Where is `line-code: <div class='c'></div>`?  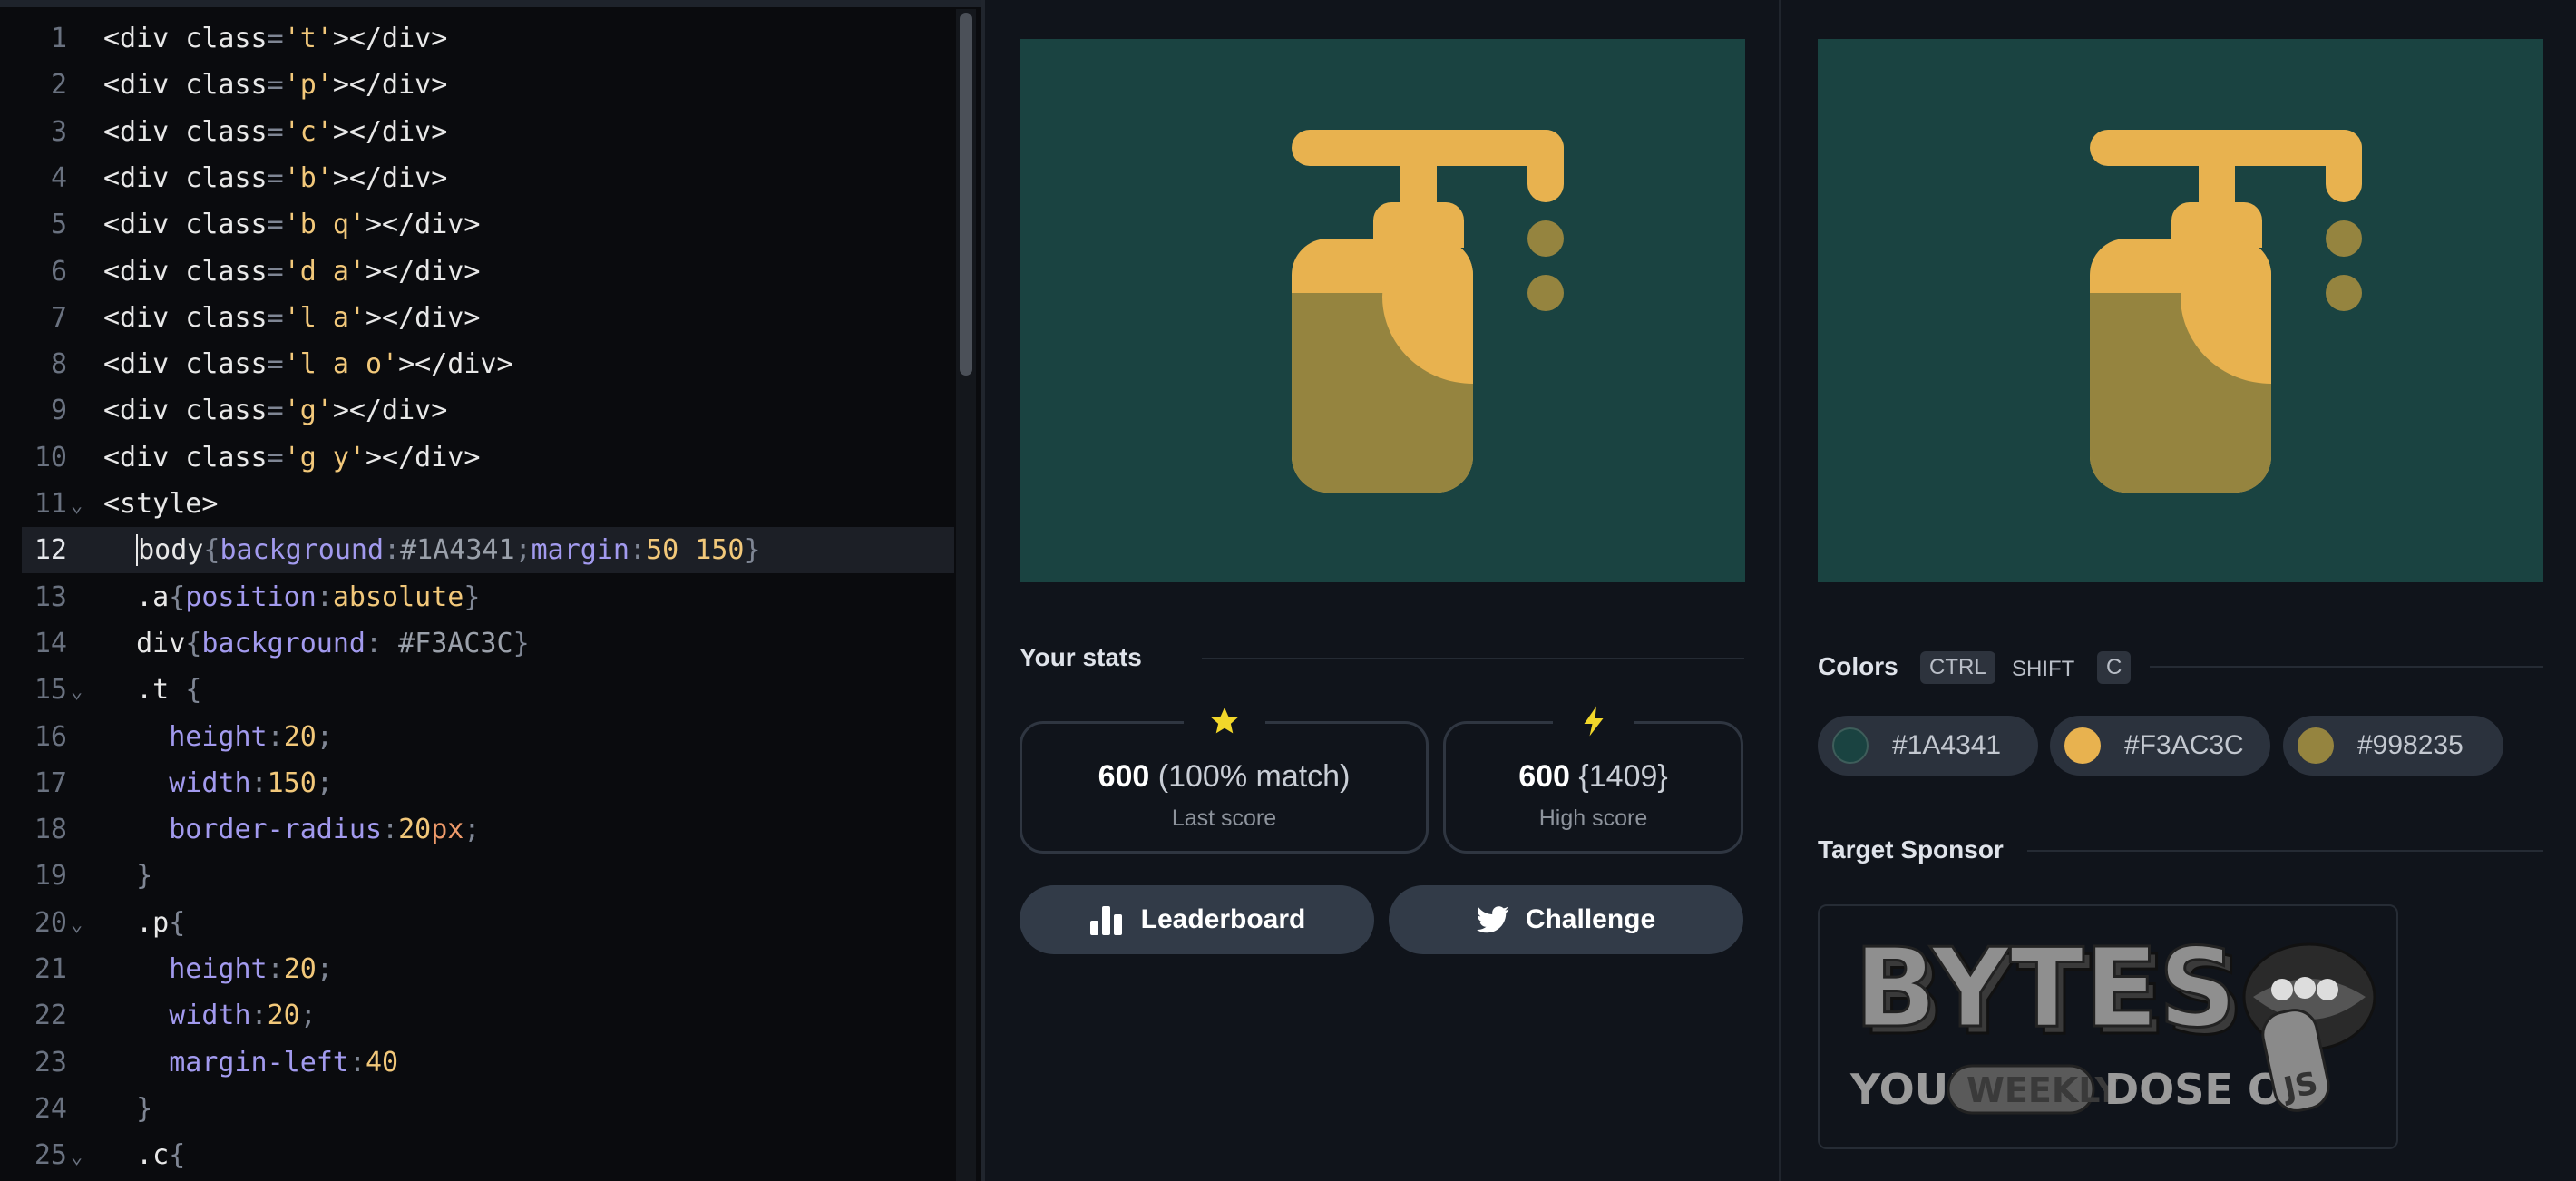 line-code: <div class='c'></div> is located at coordinates (275, 132).